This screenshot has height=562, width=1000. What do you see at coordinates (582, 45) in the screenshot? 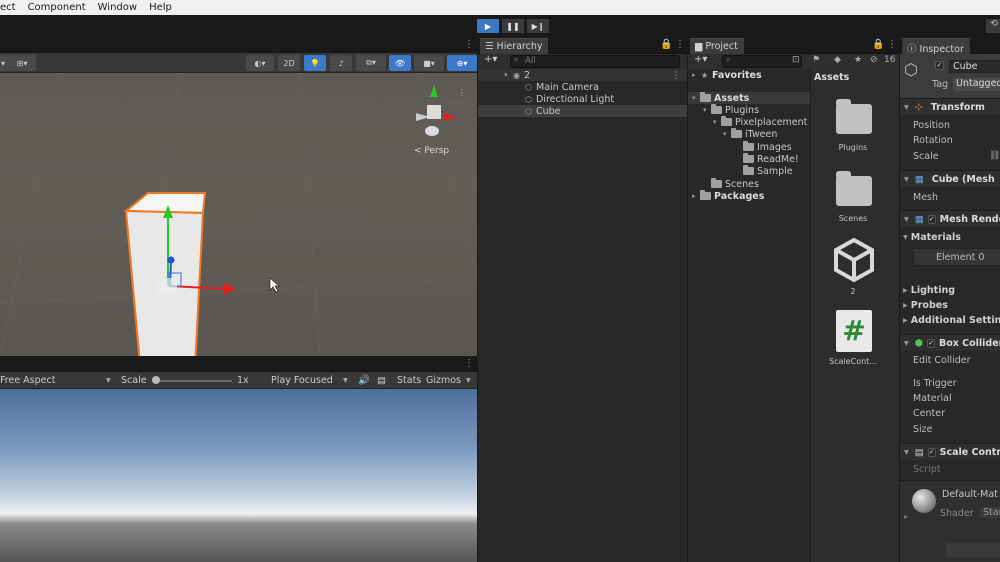
I see `hierarchy-tabbar: ☰ Hierarchy 🔒 ⋮` at bounding box center [582, 45].